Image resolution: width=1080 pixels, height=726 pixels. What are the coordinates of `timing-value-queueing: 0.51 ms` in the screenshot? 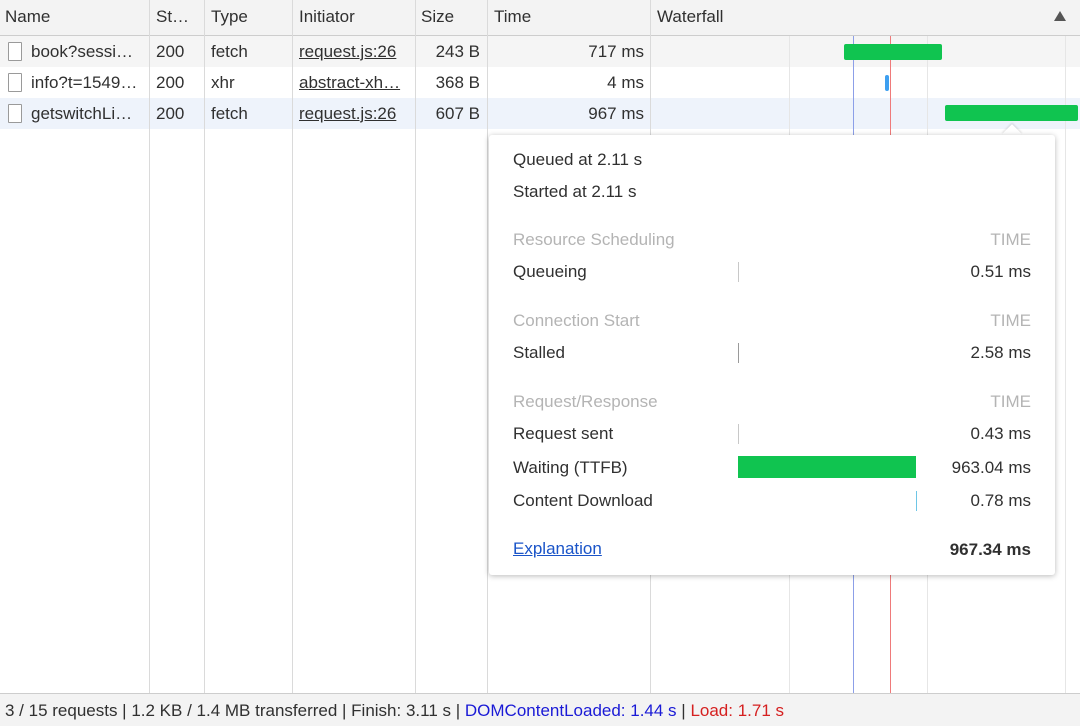 It's located at (1000, 271).